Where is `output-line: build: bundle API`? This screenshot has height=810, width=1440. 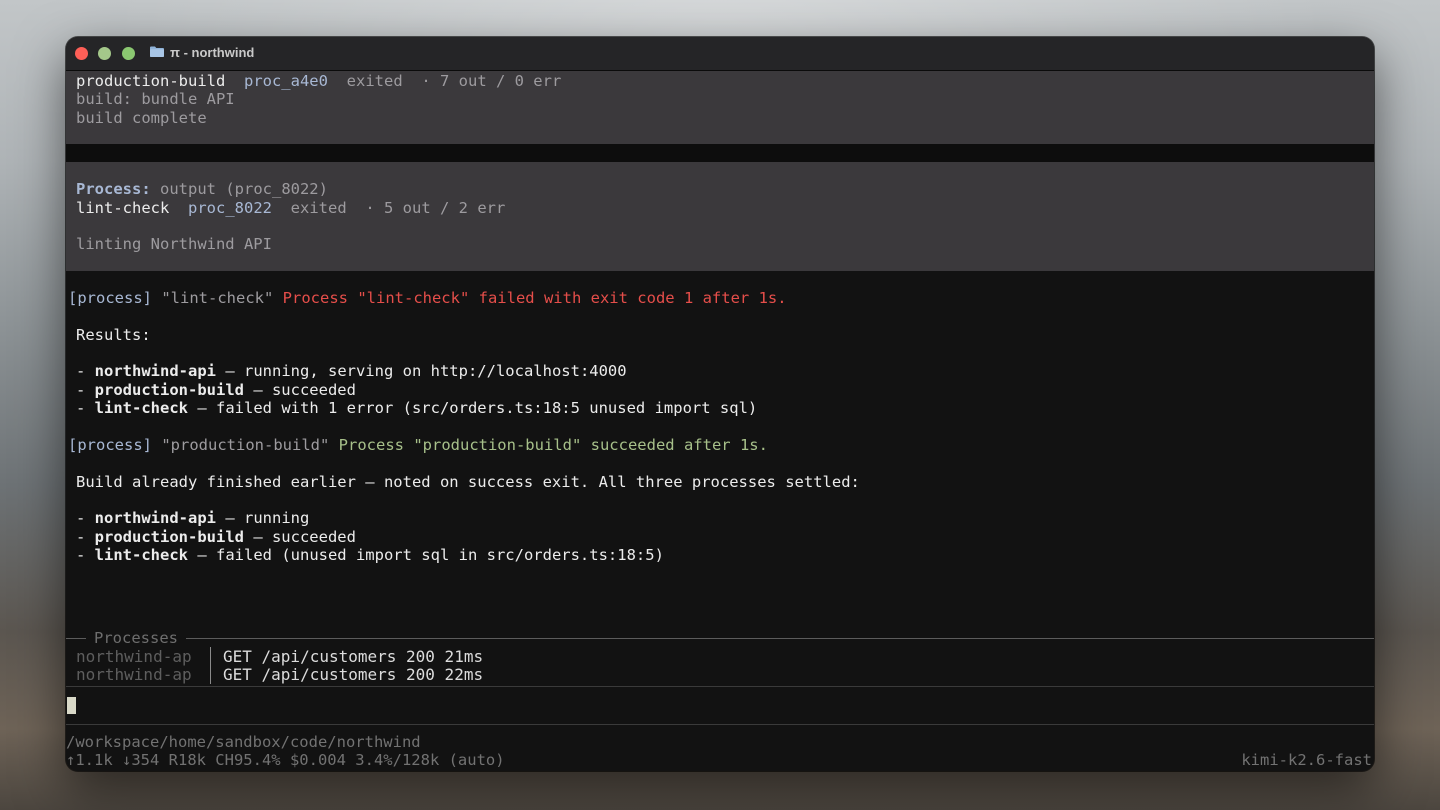
output-line: build: bundle API is located at coordinates (155, 99).